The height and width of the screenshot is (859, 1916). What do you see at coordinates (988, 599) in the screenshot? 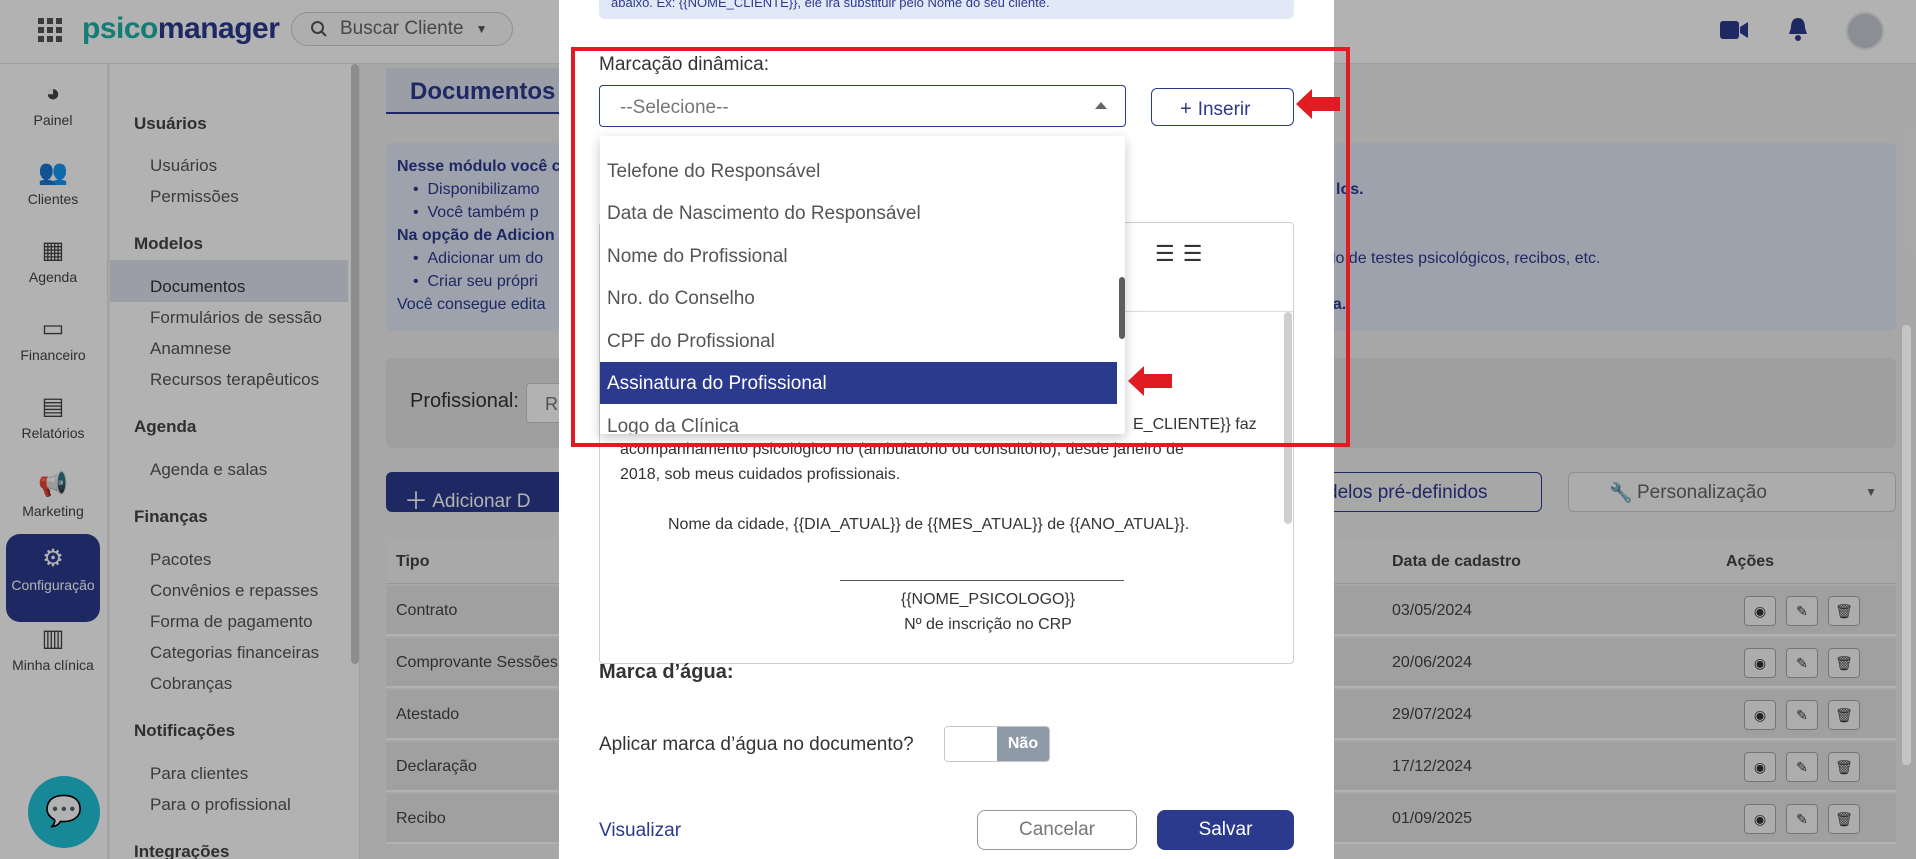
I see `editor-text: {{NOME_PSICOLOGO}}` at bounding box center [988, 599].